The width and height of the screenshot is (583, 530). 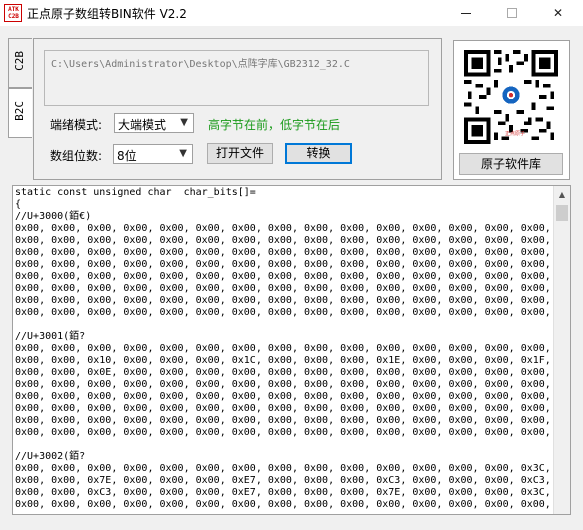 I want to click on minimize-button, so click(x=466, y=13).